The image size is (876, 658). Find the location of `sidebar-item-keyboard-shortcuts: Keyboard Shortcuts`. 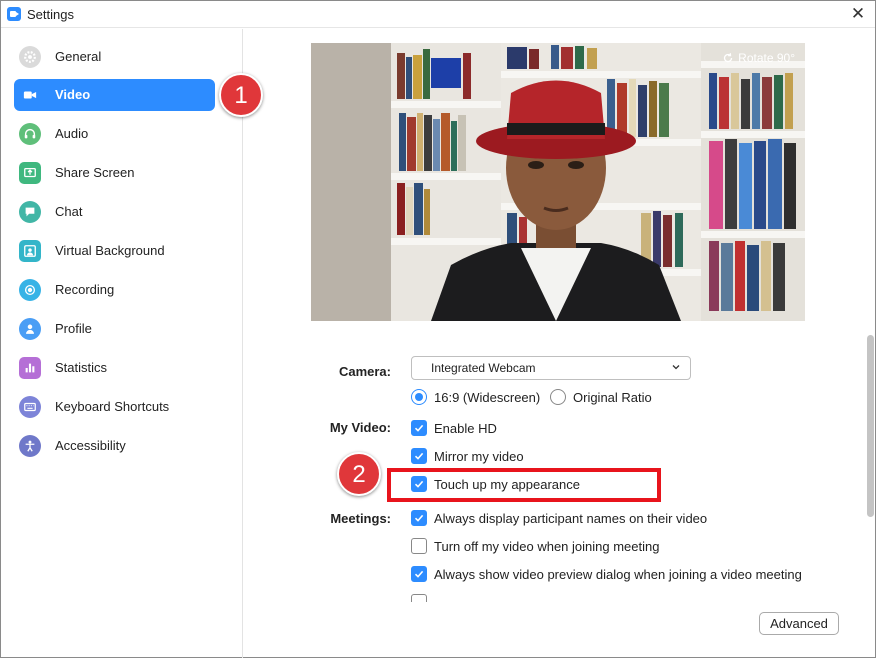

sidebar-item-keyboard-shortcuts: Keyboard Shortcuts is located at coordinates (114, 407).